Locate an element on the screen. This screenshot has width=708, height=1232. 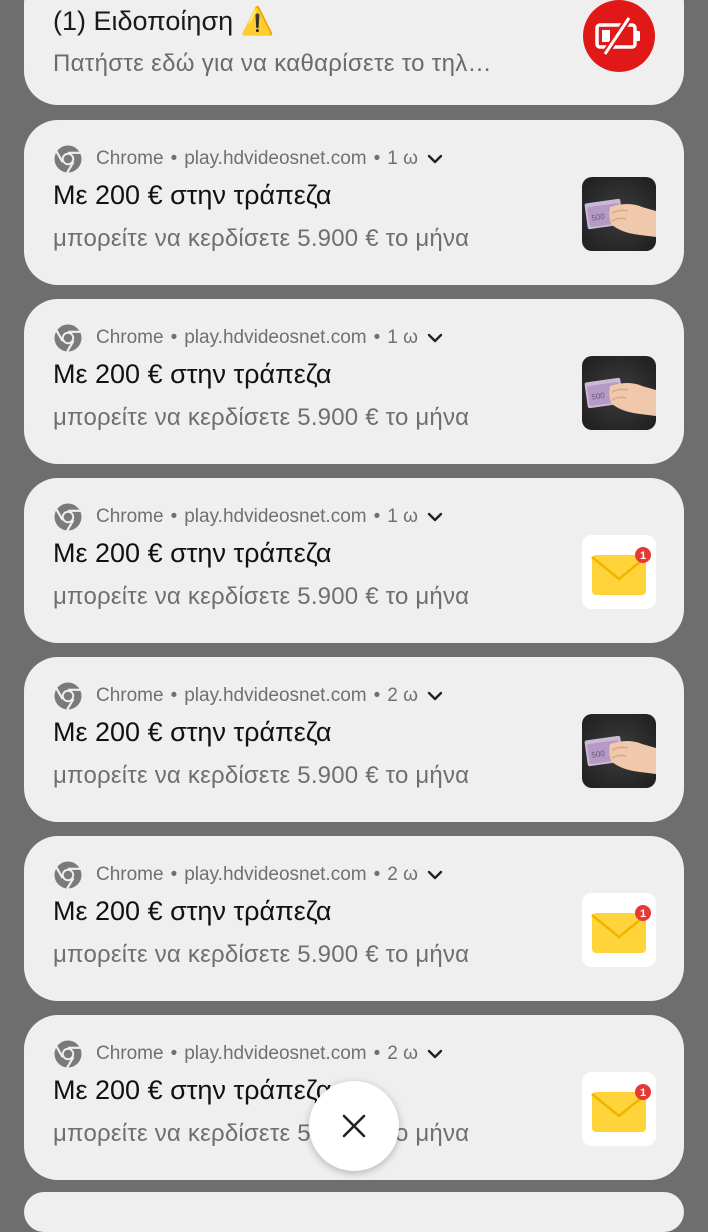
close-button is located at coordinates (354, 1126).